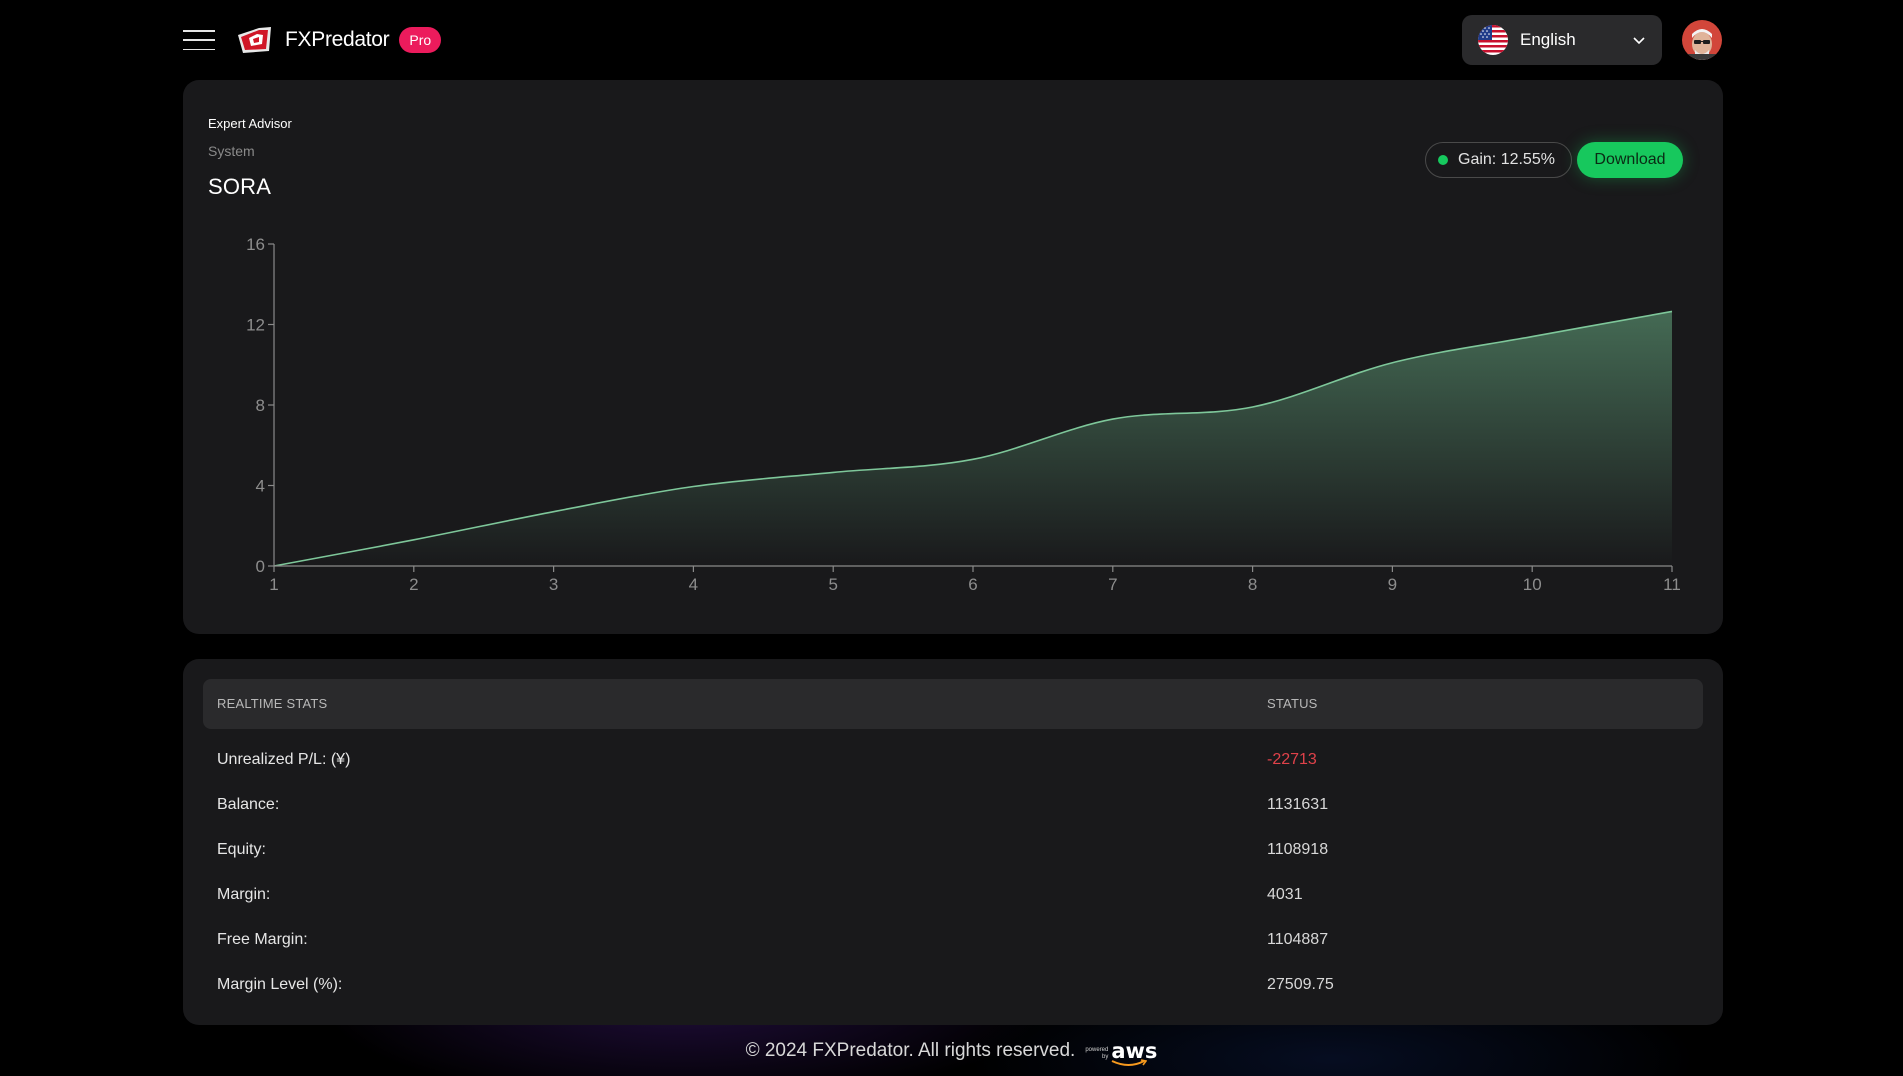 This screenshot has height=1076, width=1903. What do you see at coordinates (284, 759) in the screenshot?
I see `stat-label: Unrealized P/L: (¥)` at bounding box center [284, 759].